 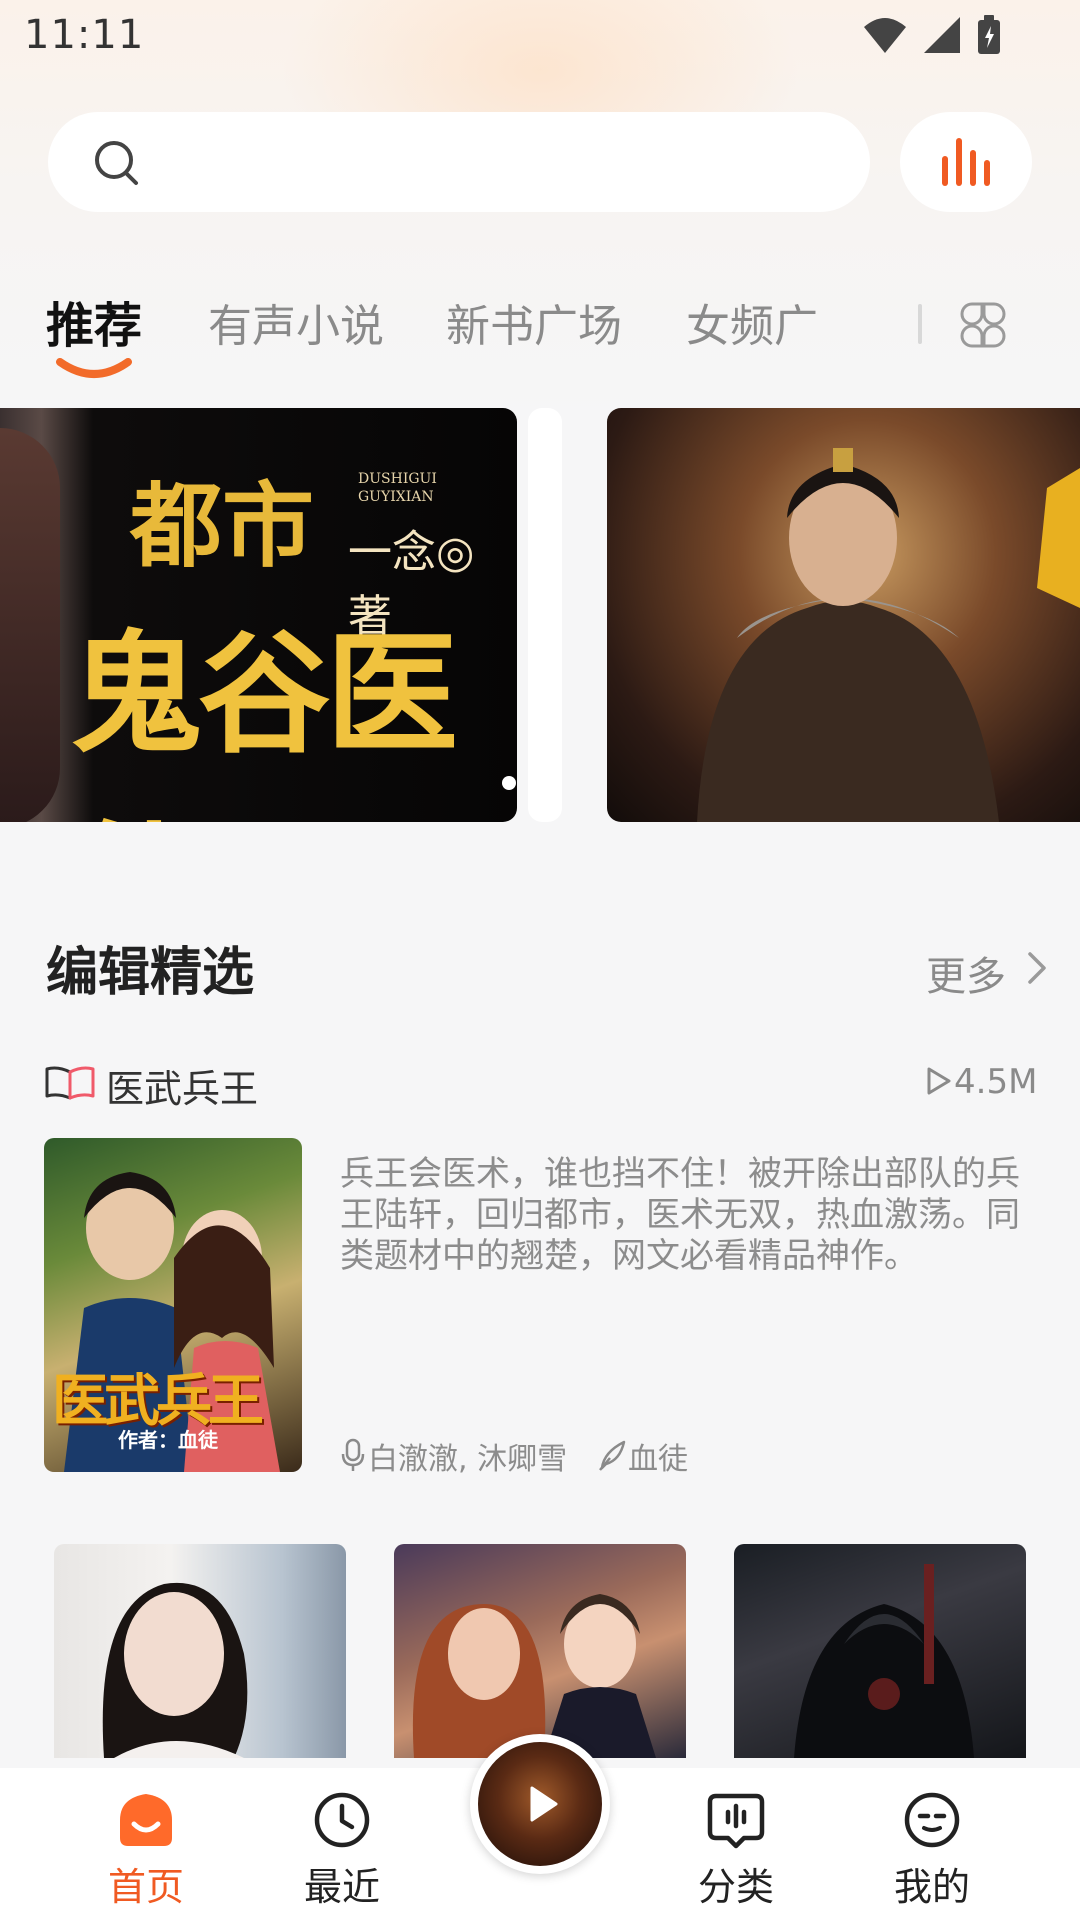 I want to click on couple-illustration, so click(x=534, y=1676).